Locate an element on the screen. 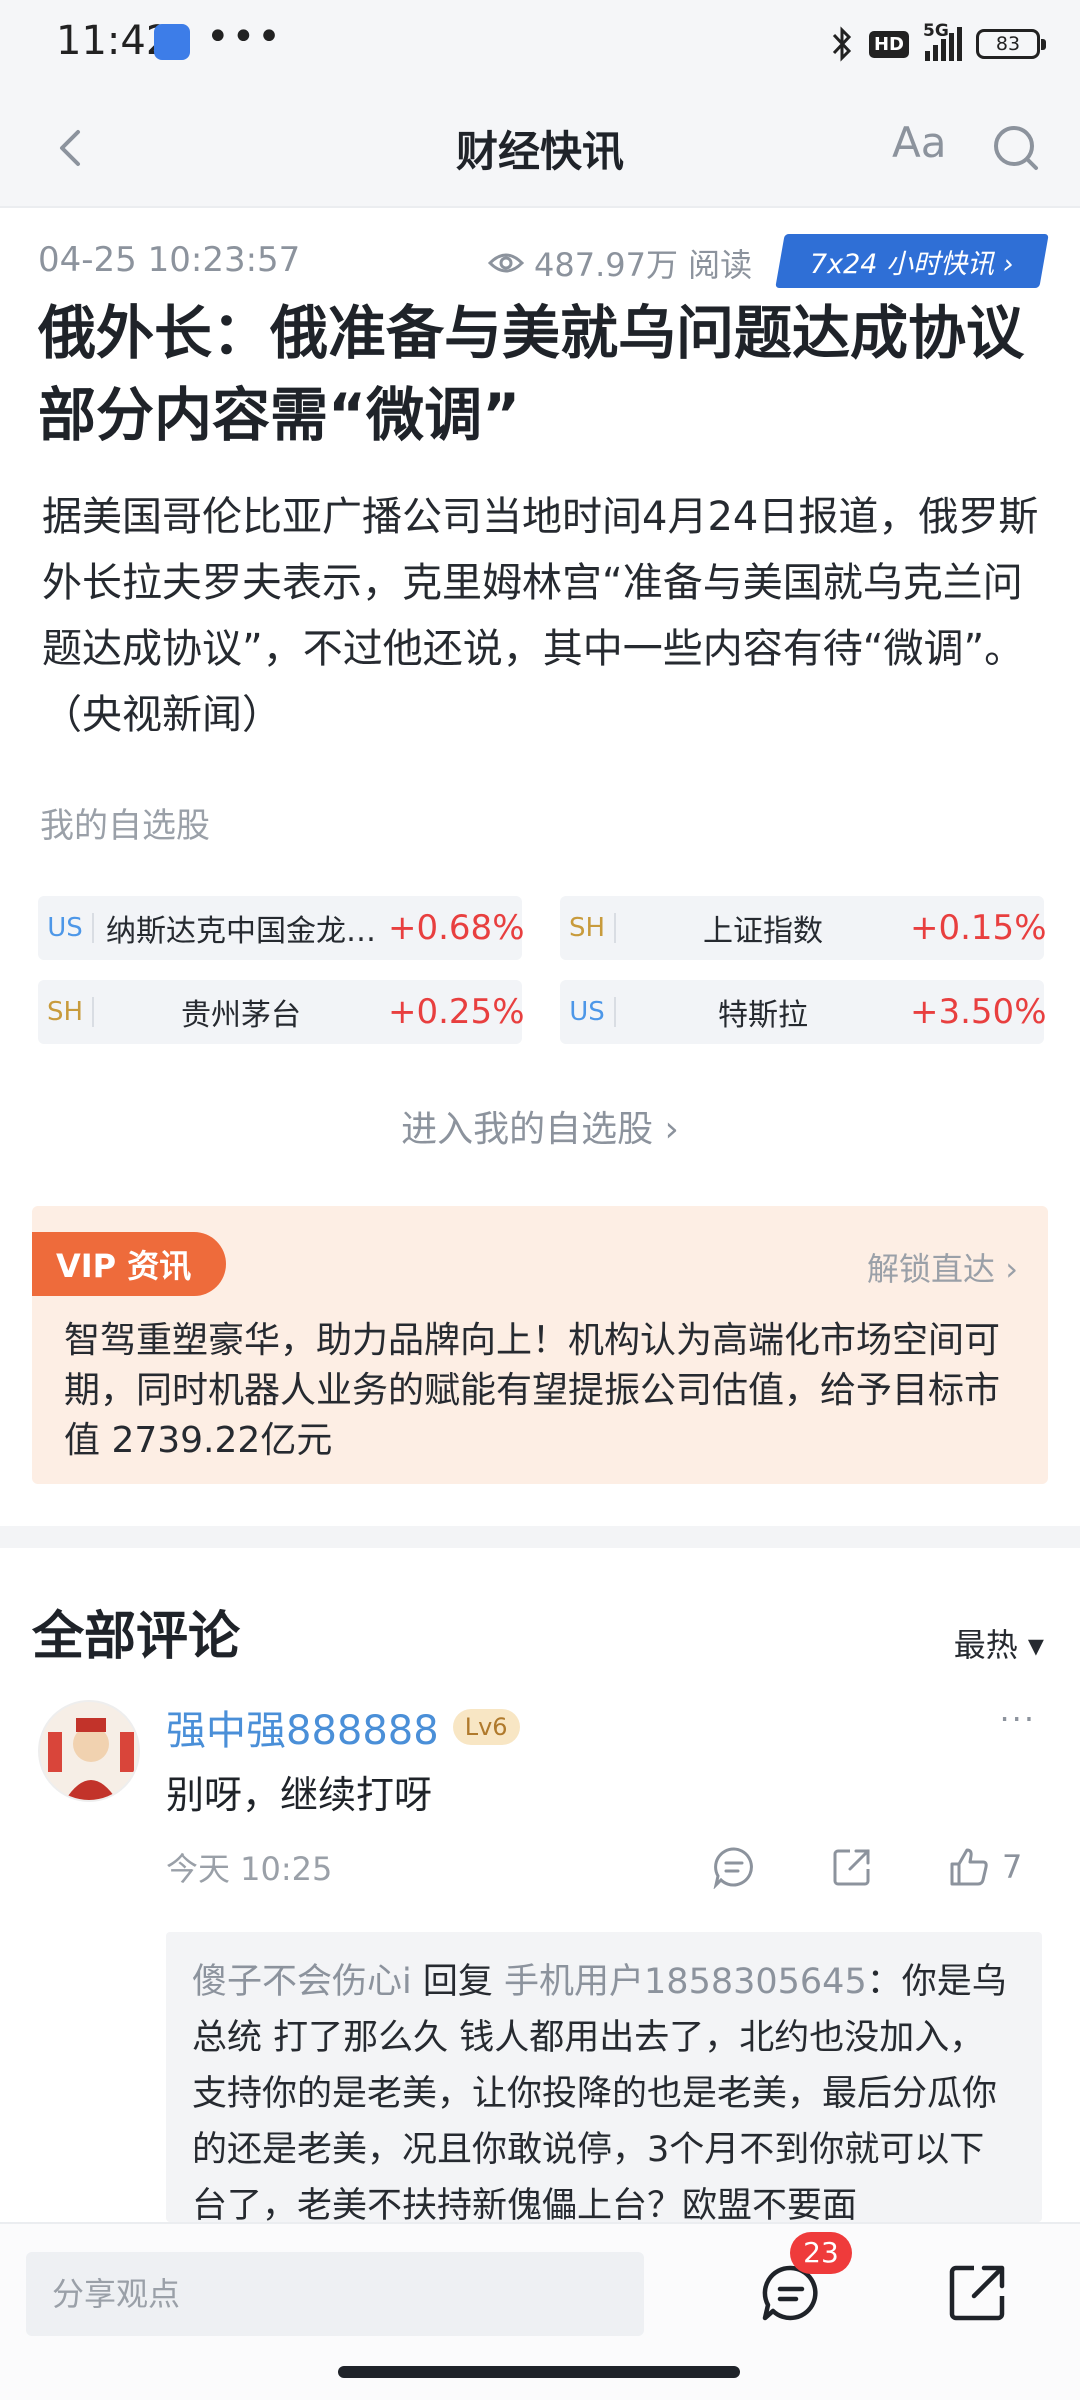 The image size is (1080, 2400). eye-icon is located at coordinates (506, 263).